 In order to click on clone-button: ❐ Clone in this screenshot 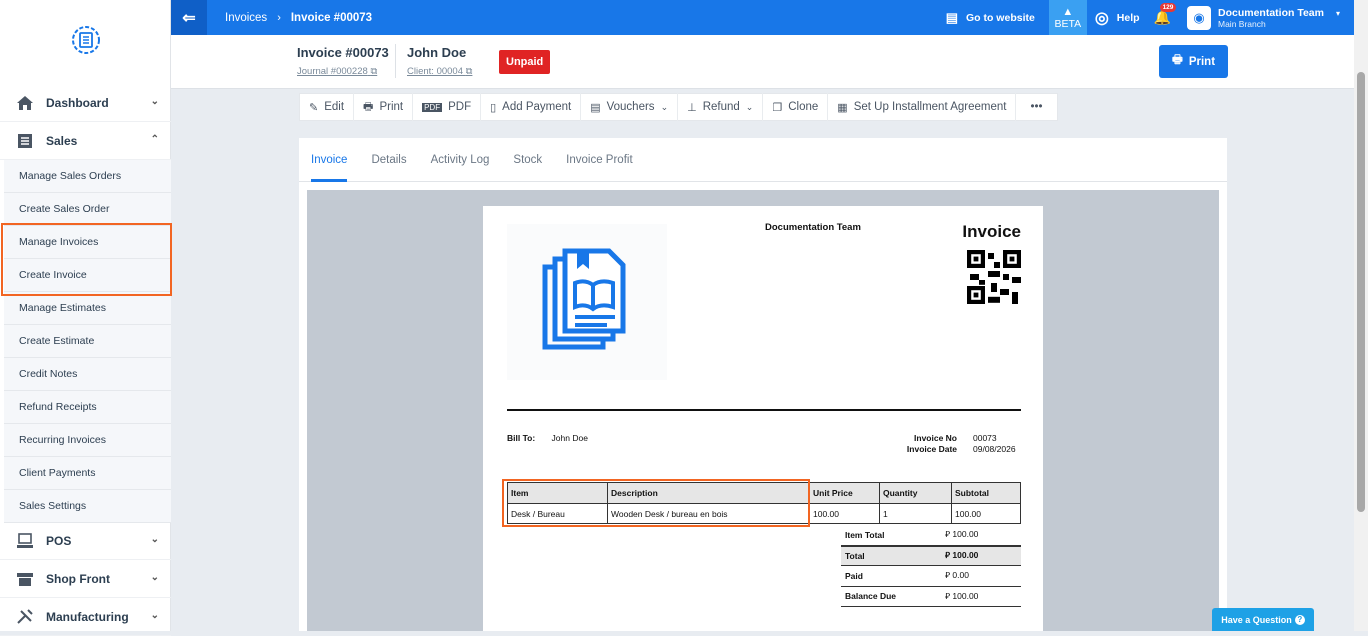, I will do `click(796, 107)`.